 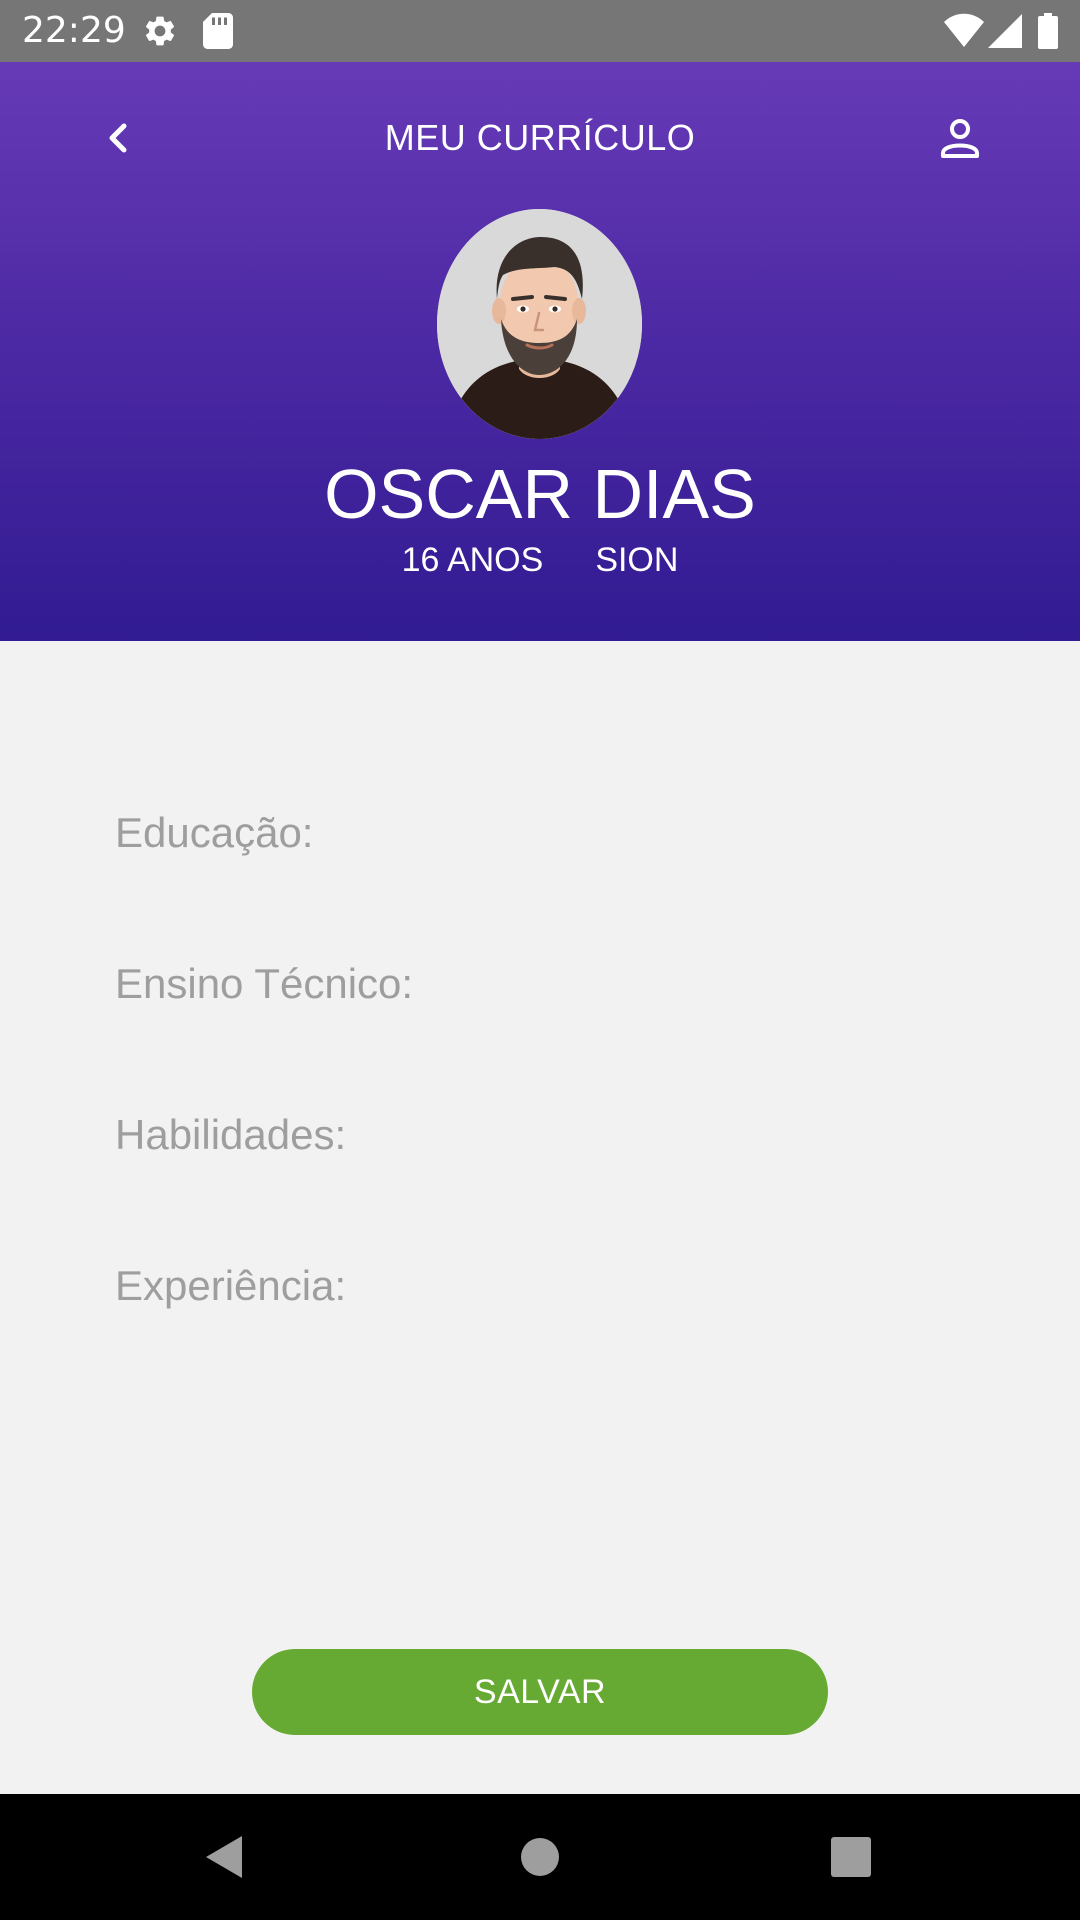 I want to click on person-icon, so click(x=960, y=138).